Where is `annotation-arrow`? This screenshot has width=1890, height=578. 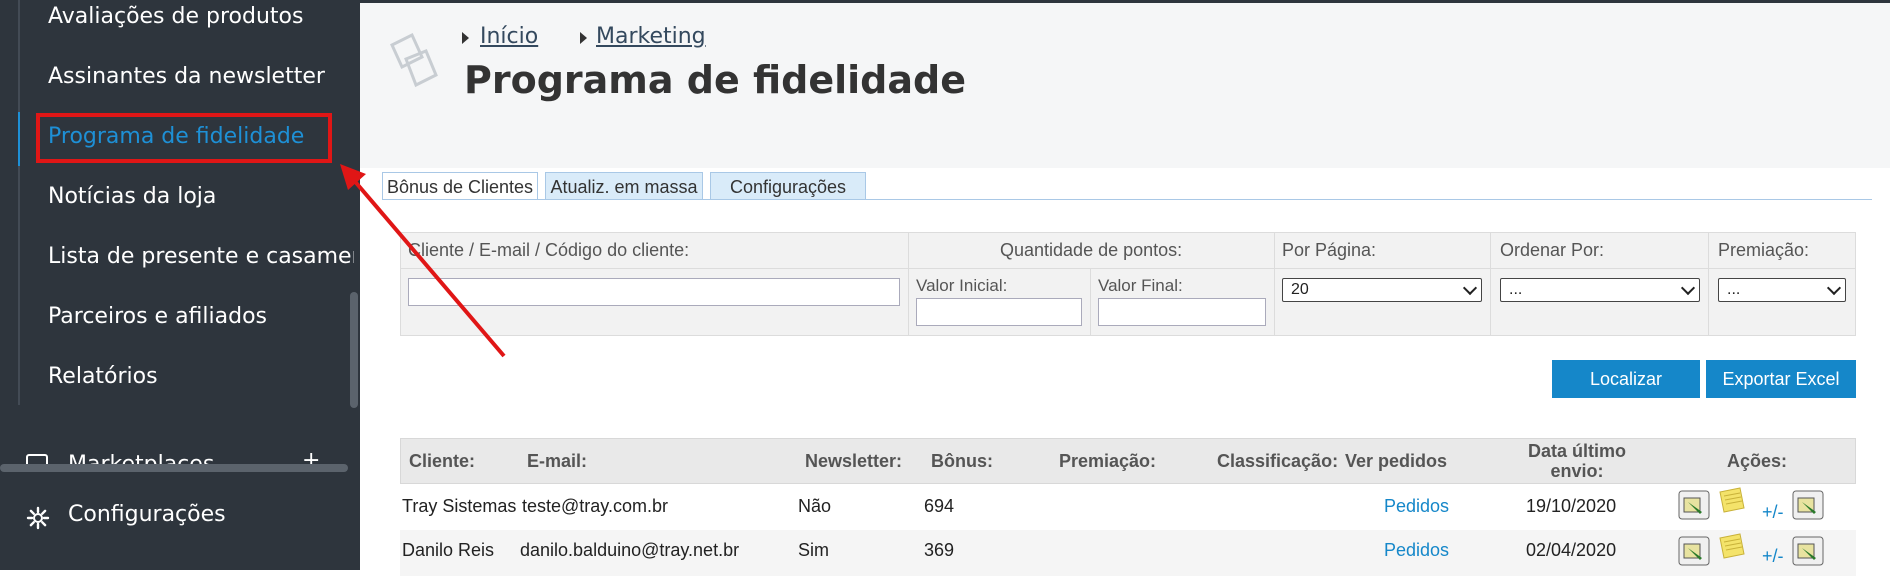
annotation-arrow is located at coordinates (423, 261).